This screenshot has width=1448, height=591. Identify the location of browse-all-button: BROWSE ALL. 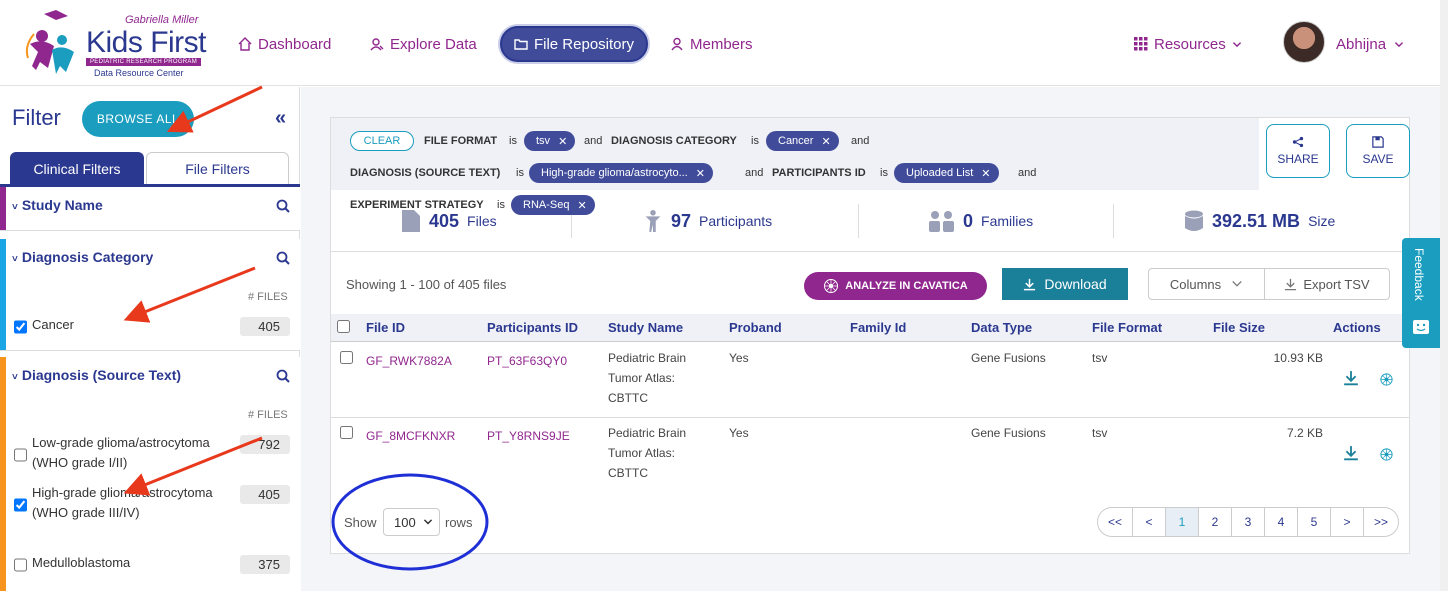
(138, 119).